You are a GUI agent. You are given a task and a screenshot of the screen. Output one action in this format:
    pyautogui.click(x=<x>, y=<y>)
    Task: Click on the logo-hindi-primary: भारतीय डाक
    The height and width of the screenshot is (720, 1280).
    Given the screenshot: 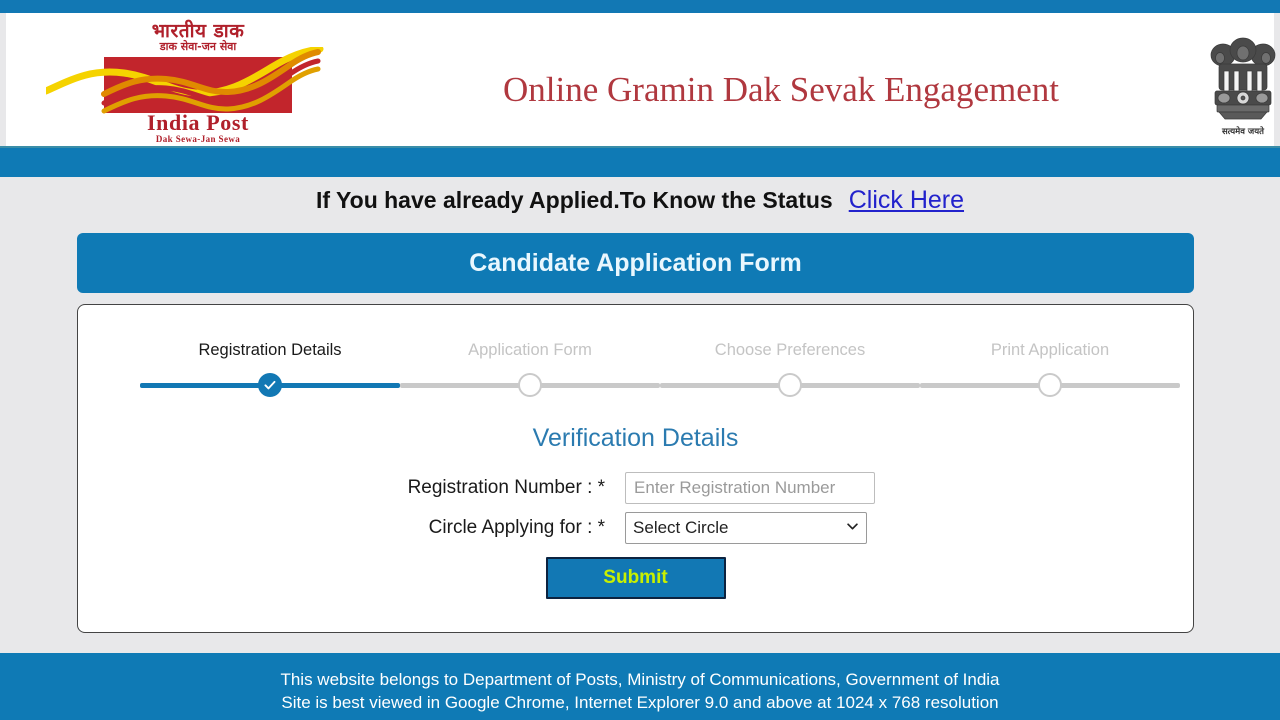 What is the action you would take?
    pyautogui.click(x=198, y=31)
    